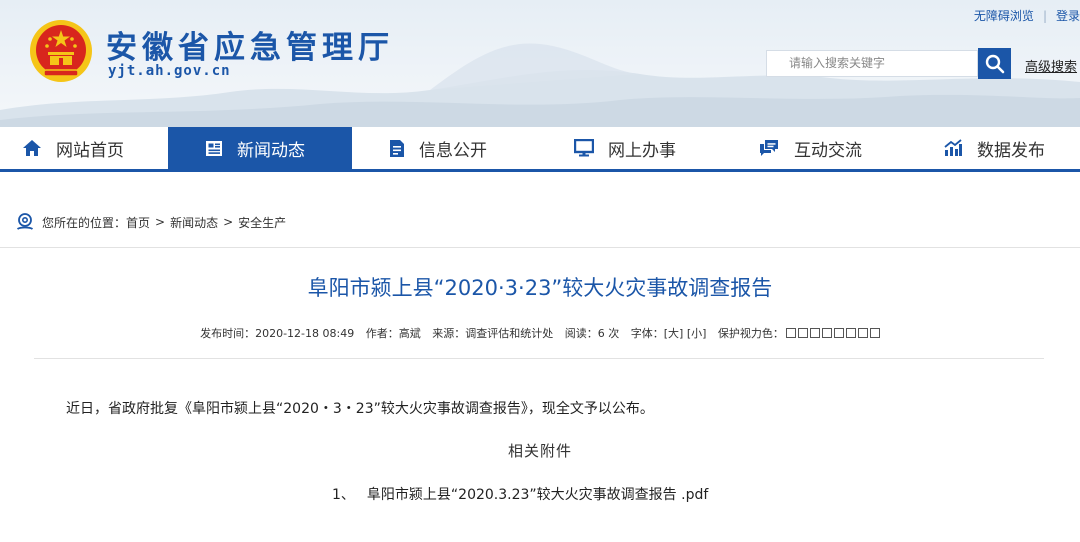 The image size is (1080, 542). I want to click on home-icon, so click(32, 148).